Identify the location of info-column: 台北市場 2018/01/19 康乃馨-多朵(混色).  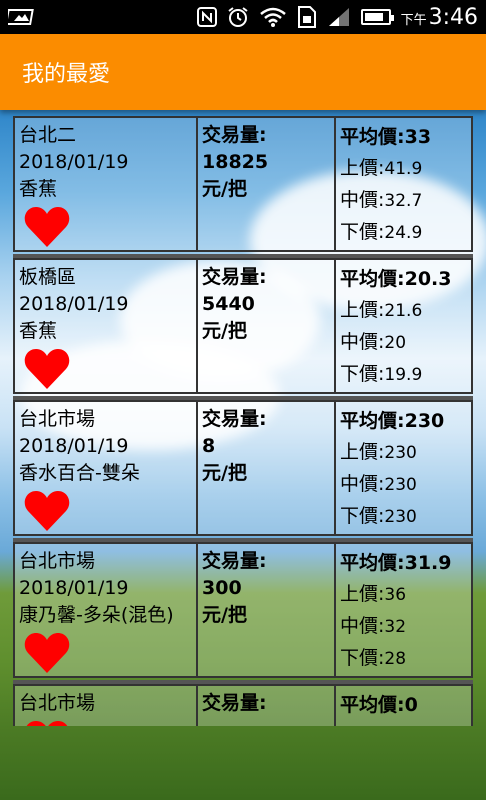
(106, 610).